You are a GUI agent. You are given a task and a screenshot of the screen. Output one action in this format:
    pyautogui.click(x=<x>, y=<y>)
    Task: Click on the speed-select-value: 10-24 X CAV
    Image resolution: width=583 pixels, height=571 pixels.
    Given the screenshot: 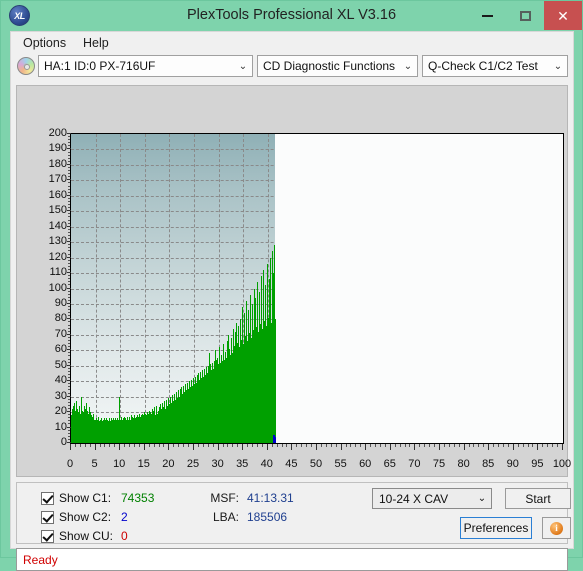 What is the action you would take?
    pyautogui.click(x=414, y=498)
    